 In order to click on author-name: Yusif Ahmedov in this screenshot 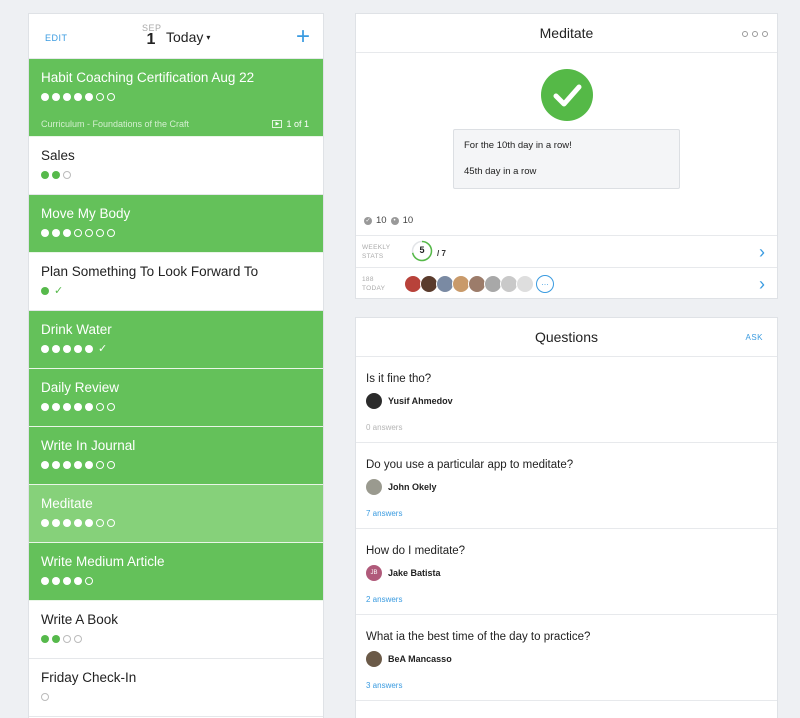, I will do `click(420, 401)`.